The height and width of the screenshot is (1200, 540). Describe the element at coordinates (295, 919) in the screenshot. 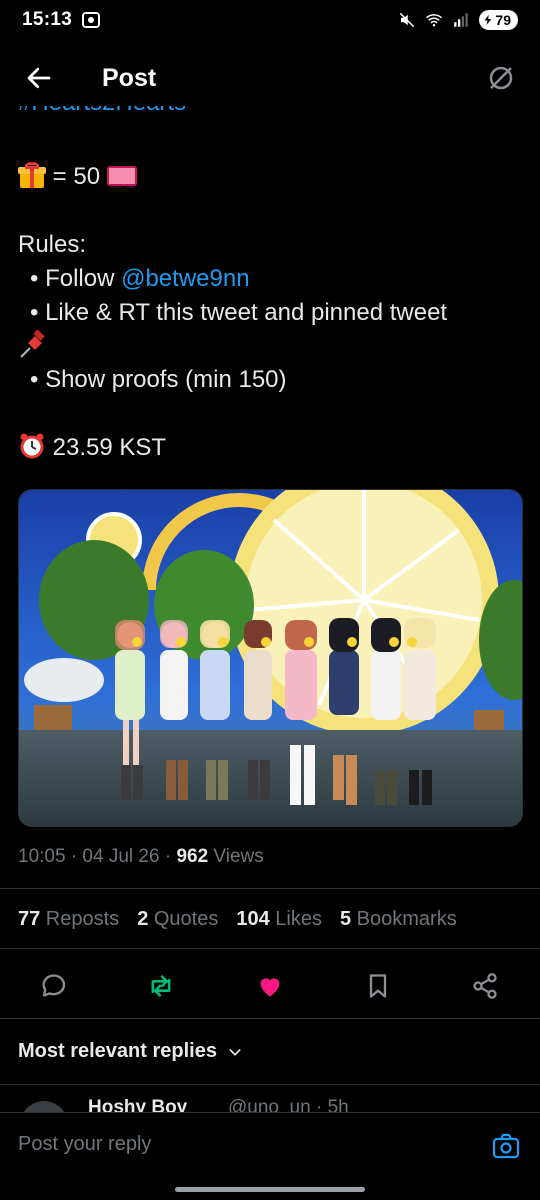

I see `likes-label: Likes` at that location.